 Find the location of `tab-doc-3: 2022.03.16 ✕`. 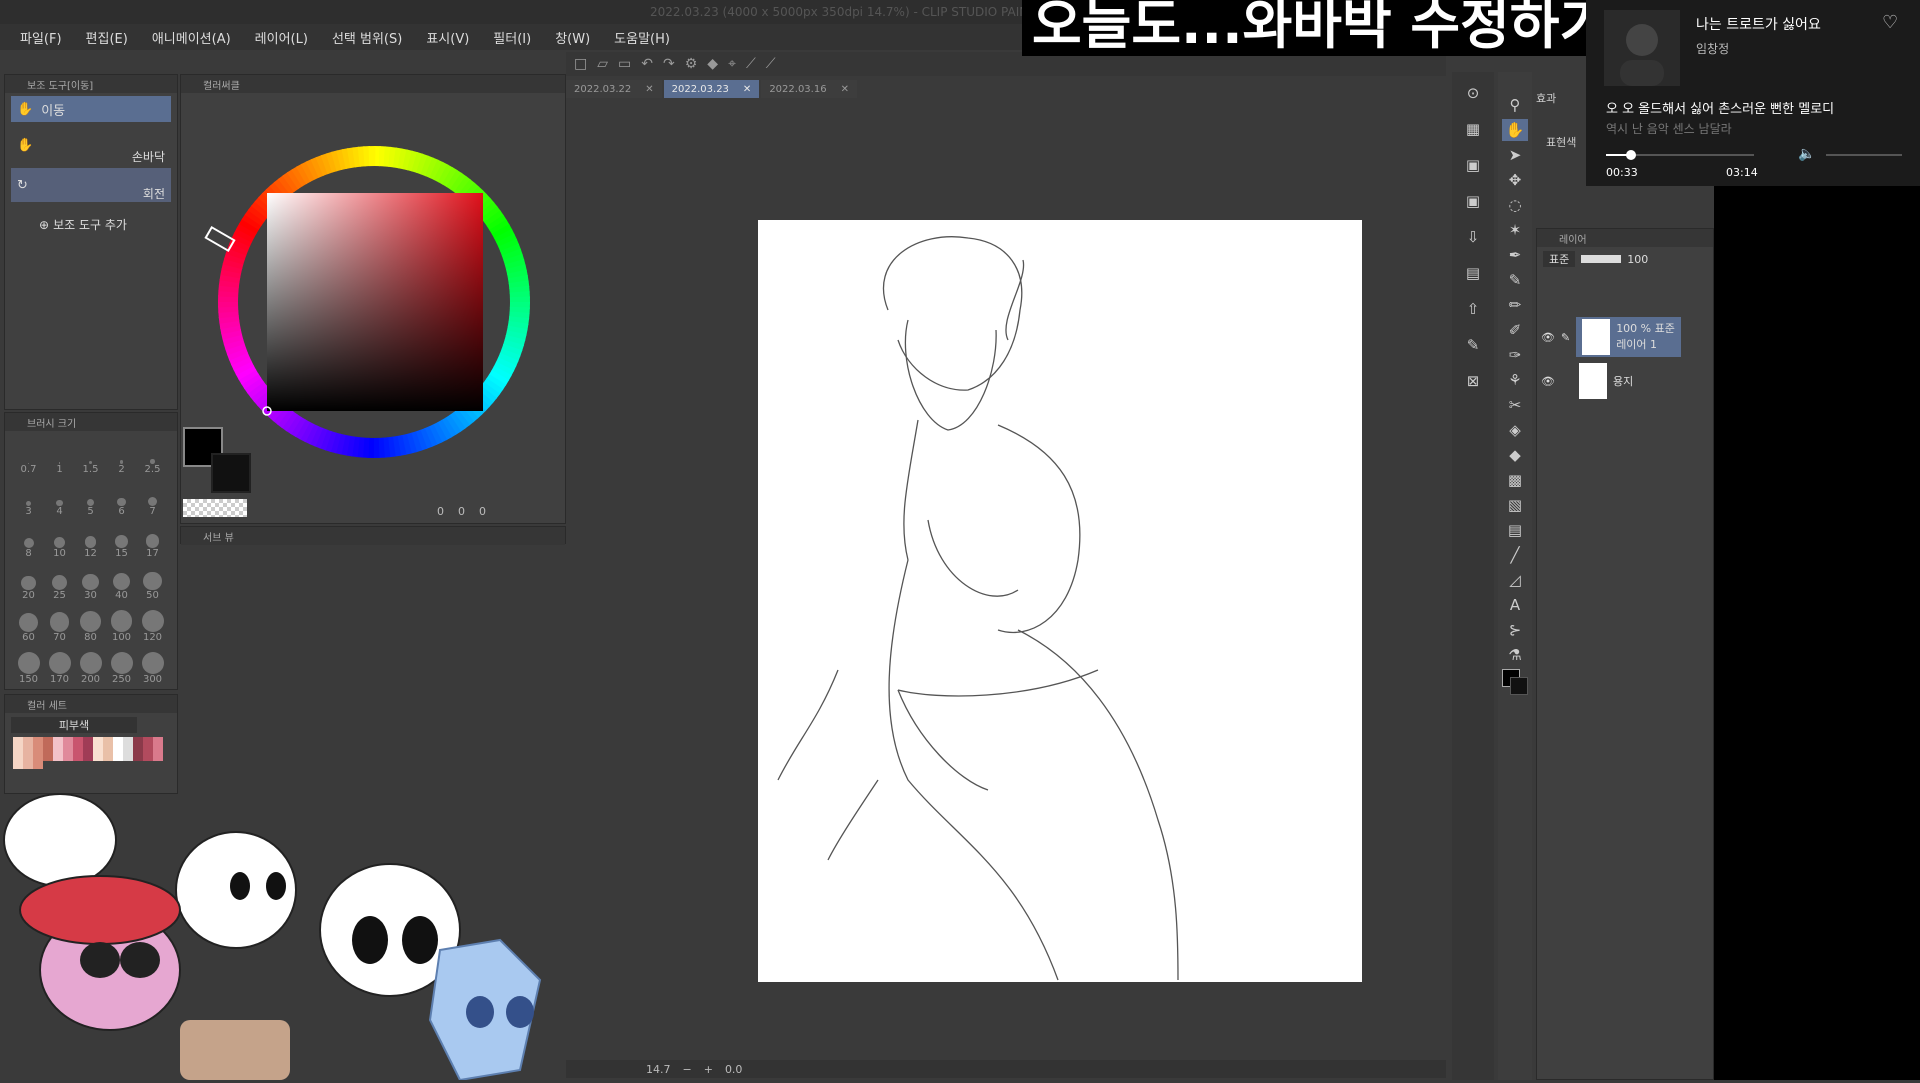

tab-doc-3: 2022.03.16 ✕ is located at coordinates (809, 89).